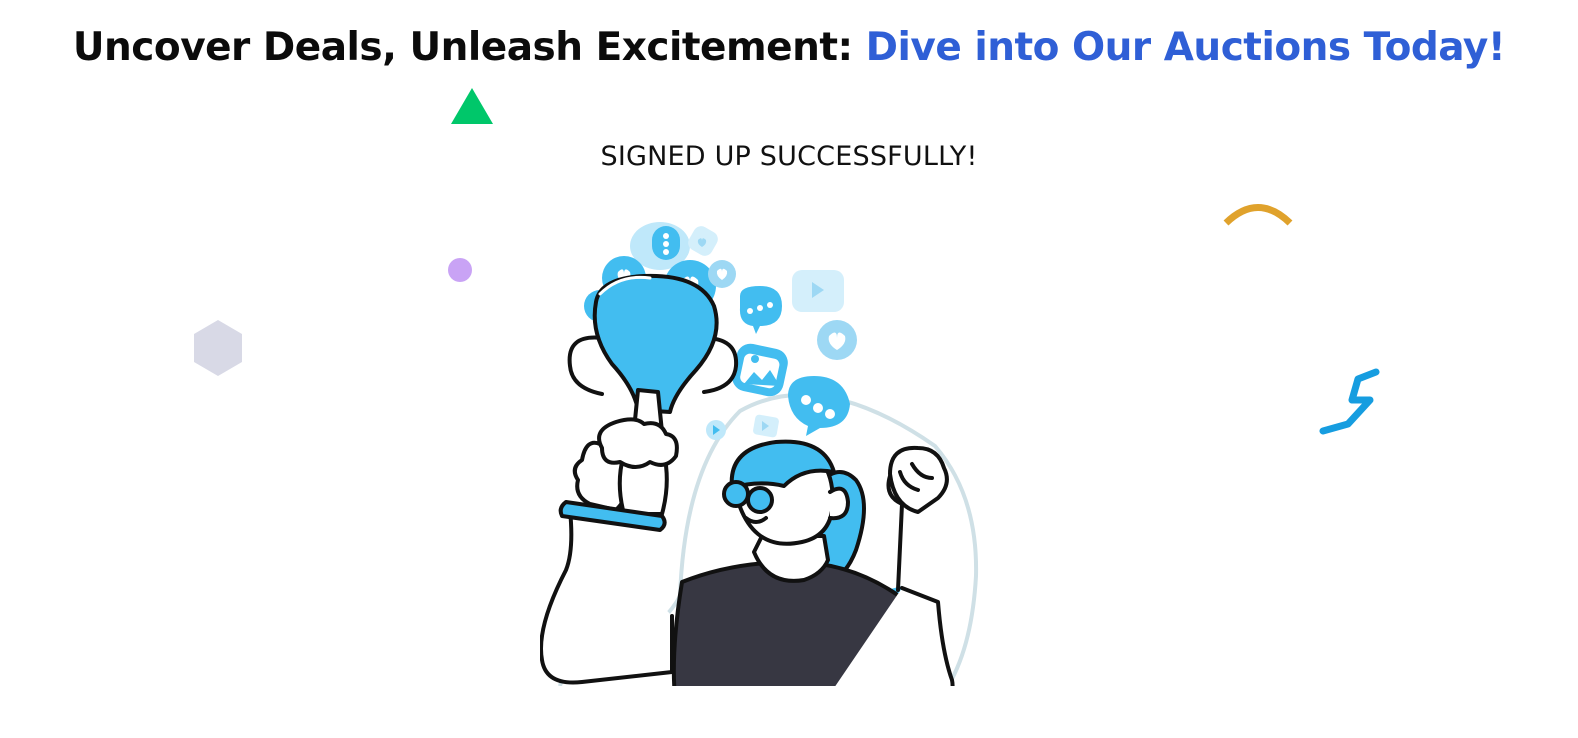 This screenshot has width=1578, height=738. Describe the element at coordinates (747, 558) in the screenshot. I see `person-figure` at that location.